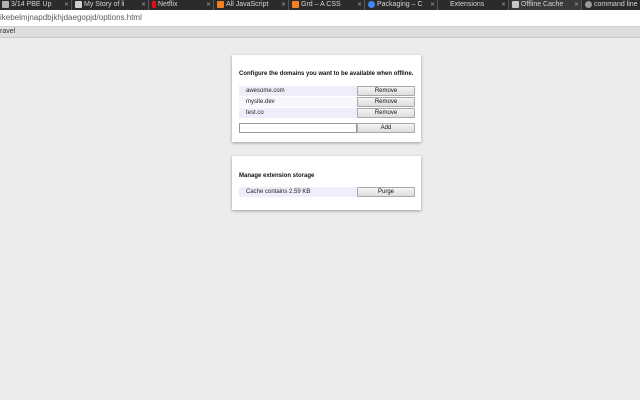 The width and height of the screenshot is (640, 400). I want to click on purge-button: Purge, so click(386, 192).